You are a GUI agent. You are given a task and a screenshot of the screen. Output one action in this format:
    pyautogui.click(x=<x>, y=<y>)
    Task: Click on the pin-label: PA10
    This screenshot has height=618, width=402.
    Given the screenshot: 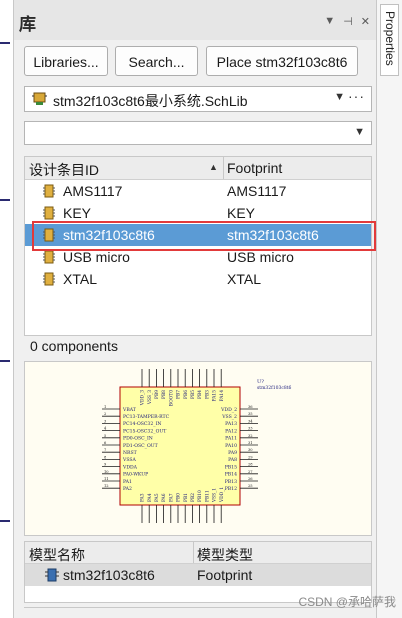 What is the action you would take?
    pyautogui.click(x=231, y=446)
    